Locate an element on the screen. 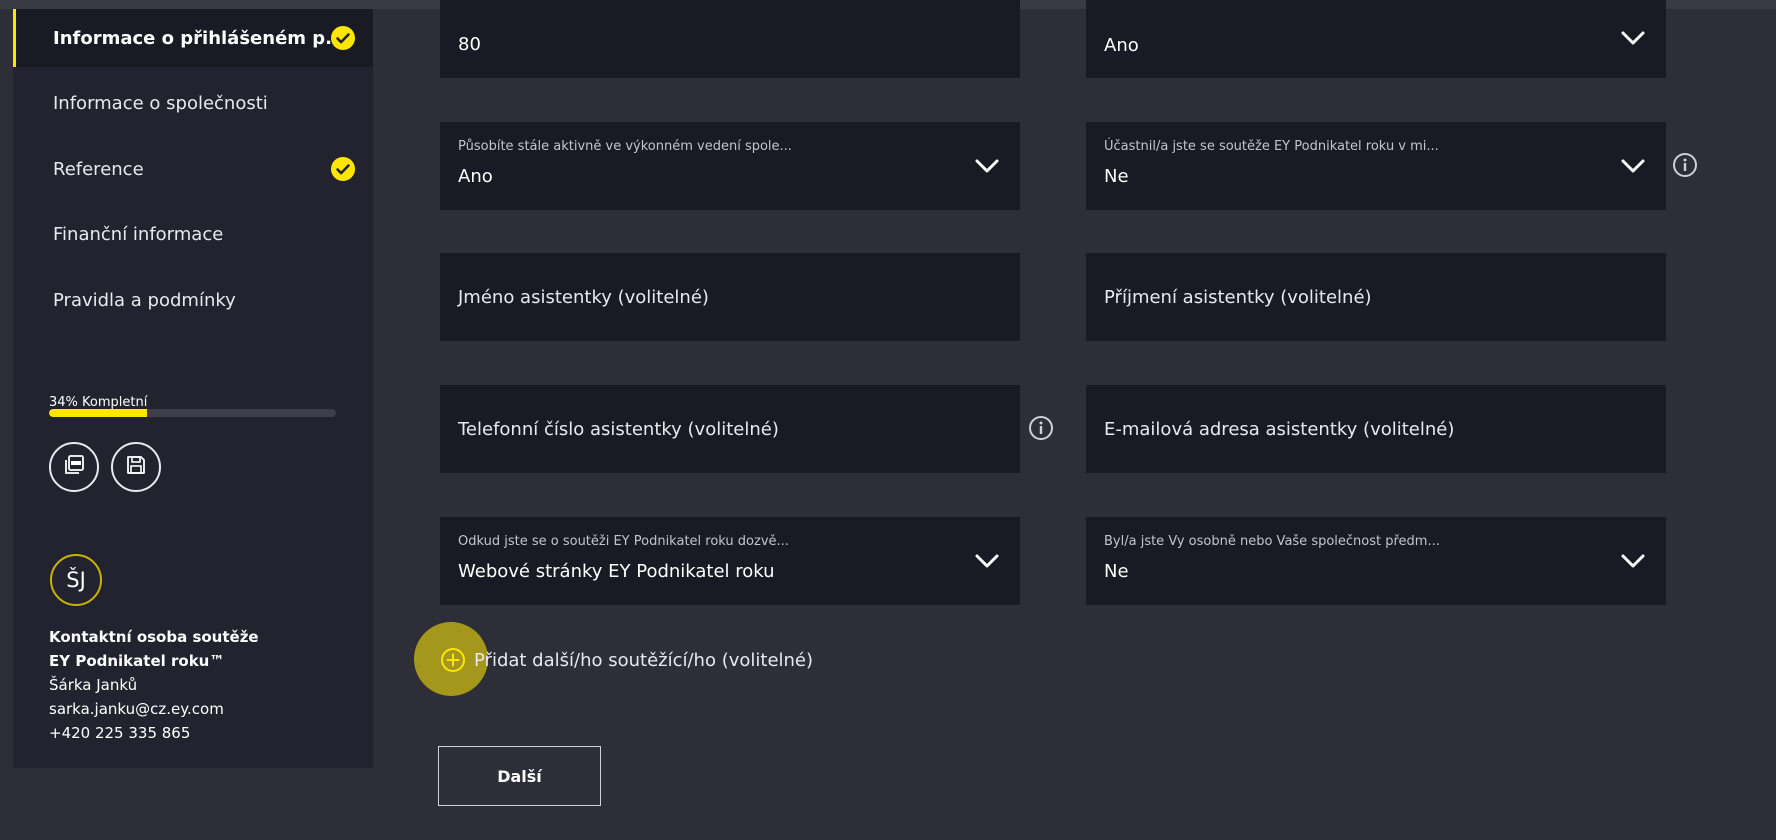 The width and height of the screenshot is (1776, 840). pdf-button is located at coordinates (74, 467).